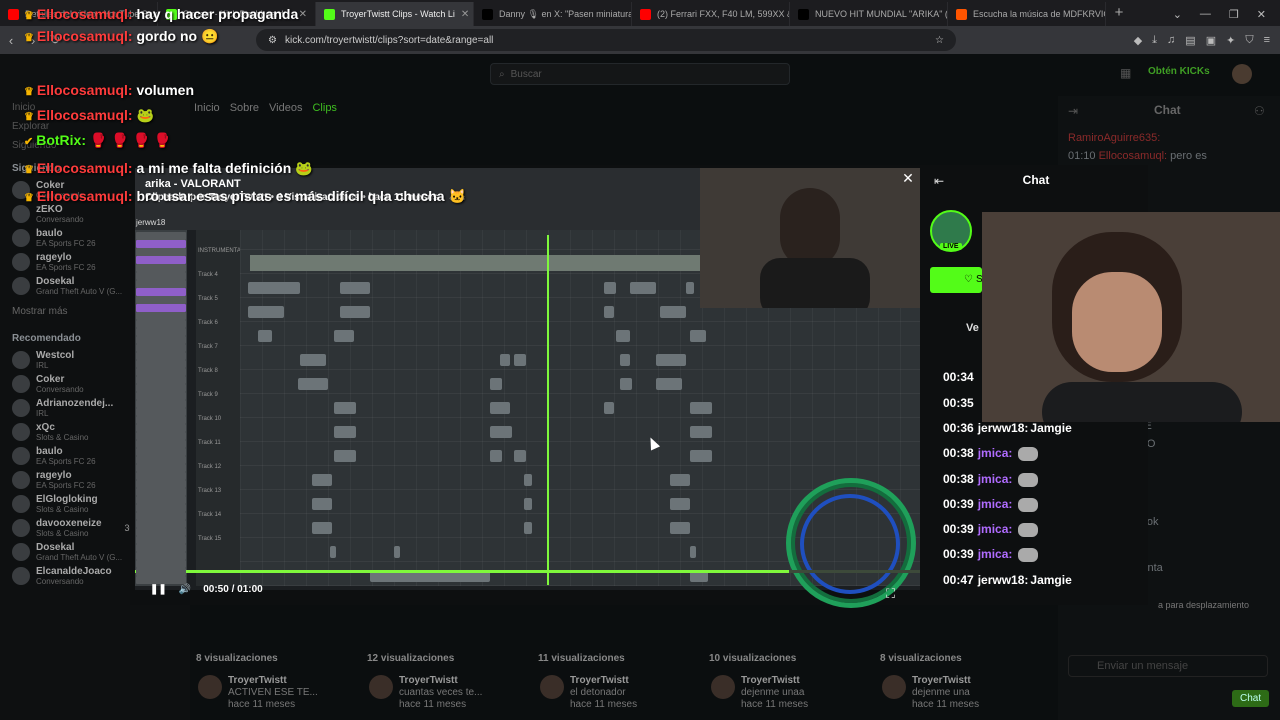 The width and height of the screenshot is (1280, 720). I want to click on back-icon: ‹, so click(11, 40).